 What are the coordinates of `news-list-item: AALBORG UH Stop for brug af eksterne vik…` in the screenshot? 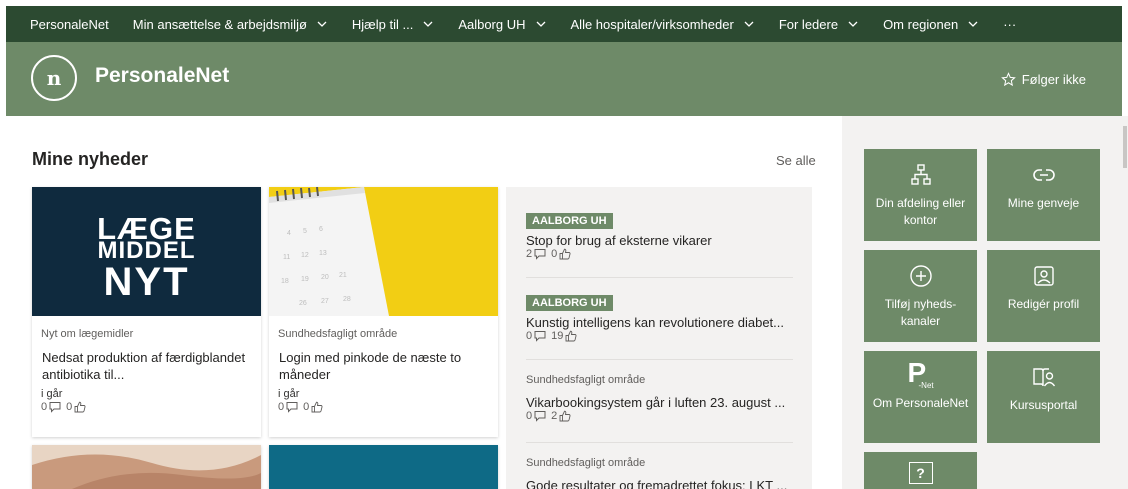 It's located at (659, 235).